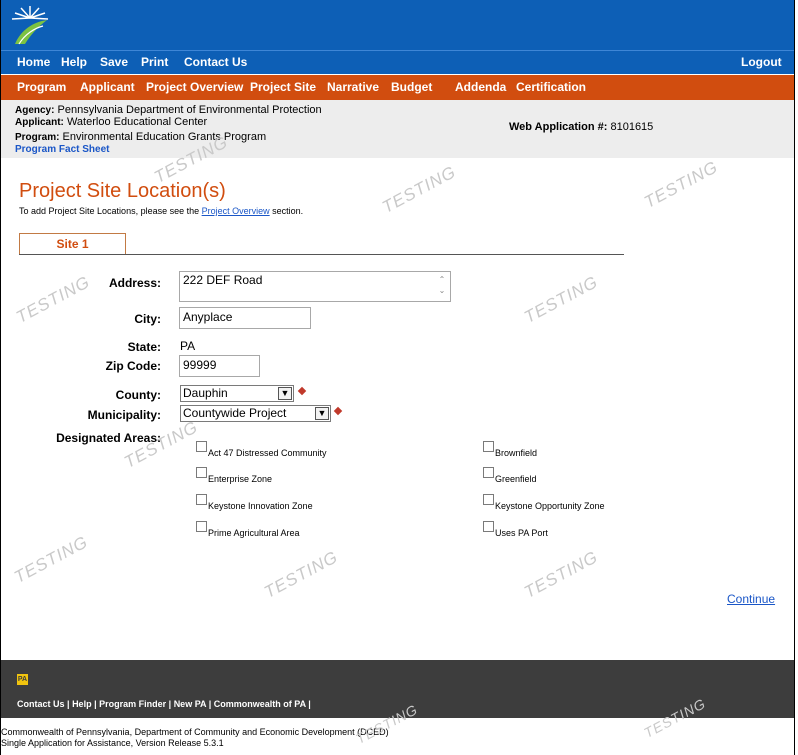  What do you see at coordinates (411, 87) in the screenshot?
I see `section-tab-budget: Budget` at bounding box center [411, 87].